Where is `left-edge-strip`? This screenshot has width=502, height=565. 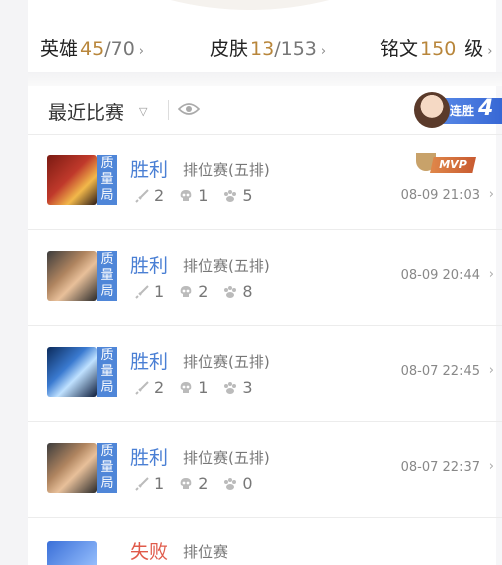
left-edge-strip is located at coordinates (14, 282).